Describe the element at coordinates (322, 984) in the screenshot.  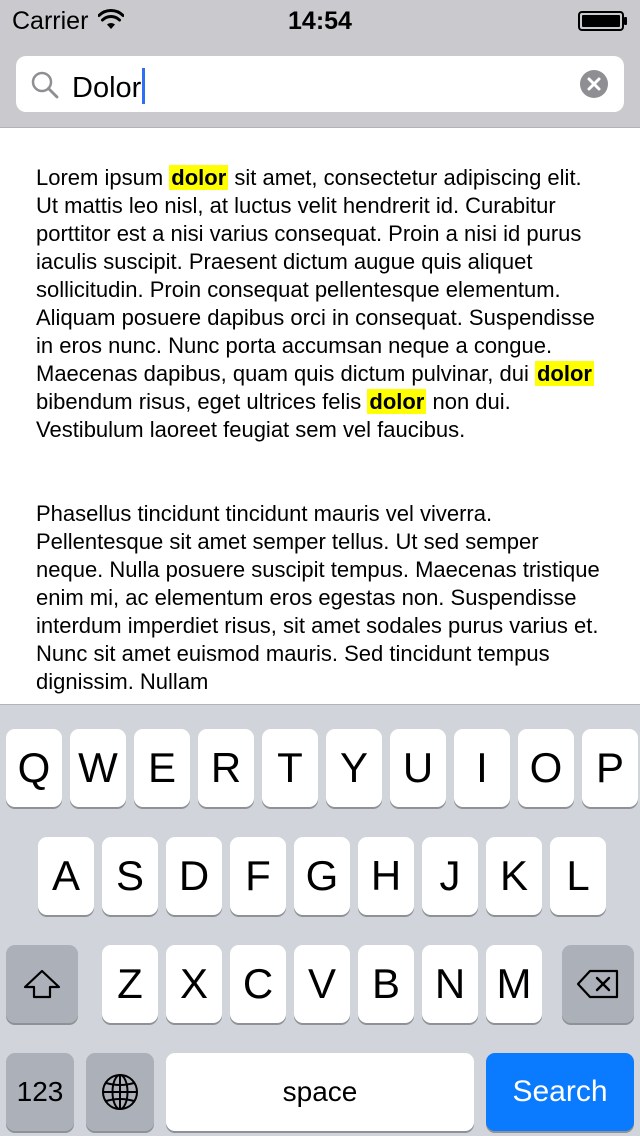
I see `key-v: V` at that location.